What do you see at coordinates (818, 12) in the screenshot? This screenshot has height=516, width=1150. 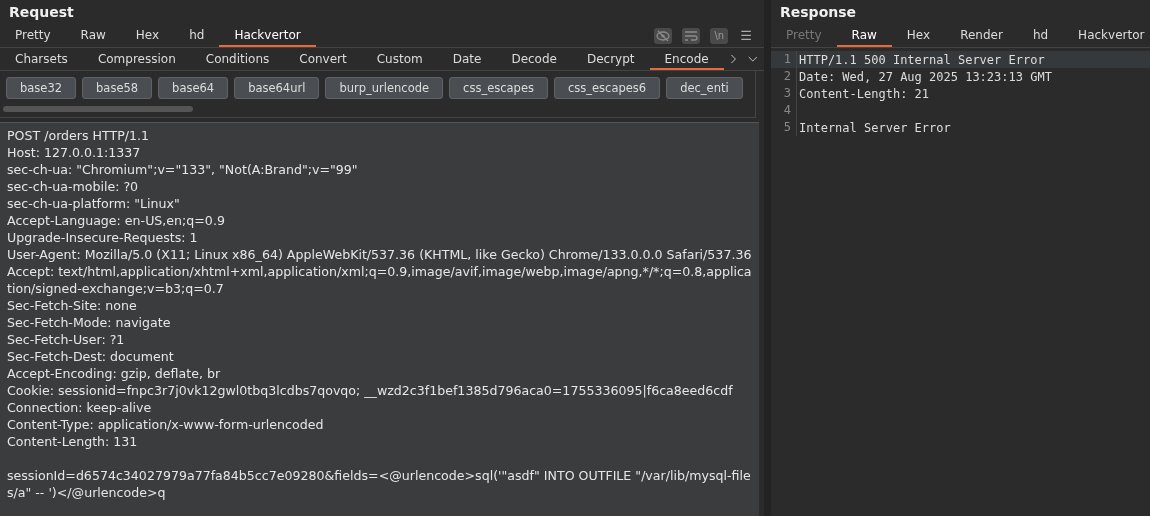 I see `panel-title: Response` at bounding box center [818, 12].